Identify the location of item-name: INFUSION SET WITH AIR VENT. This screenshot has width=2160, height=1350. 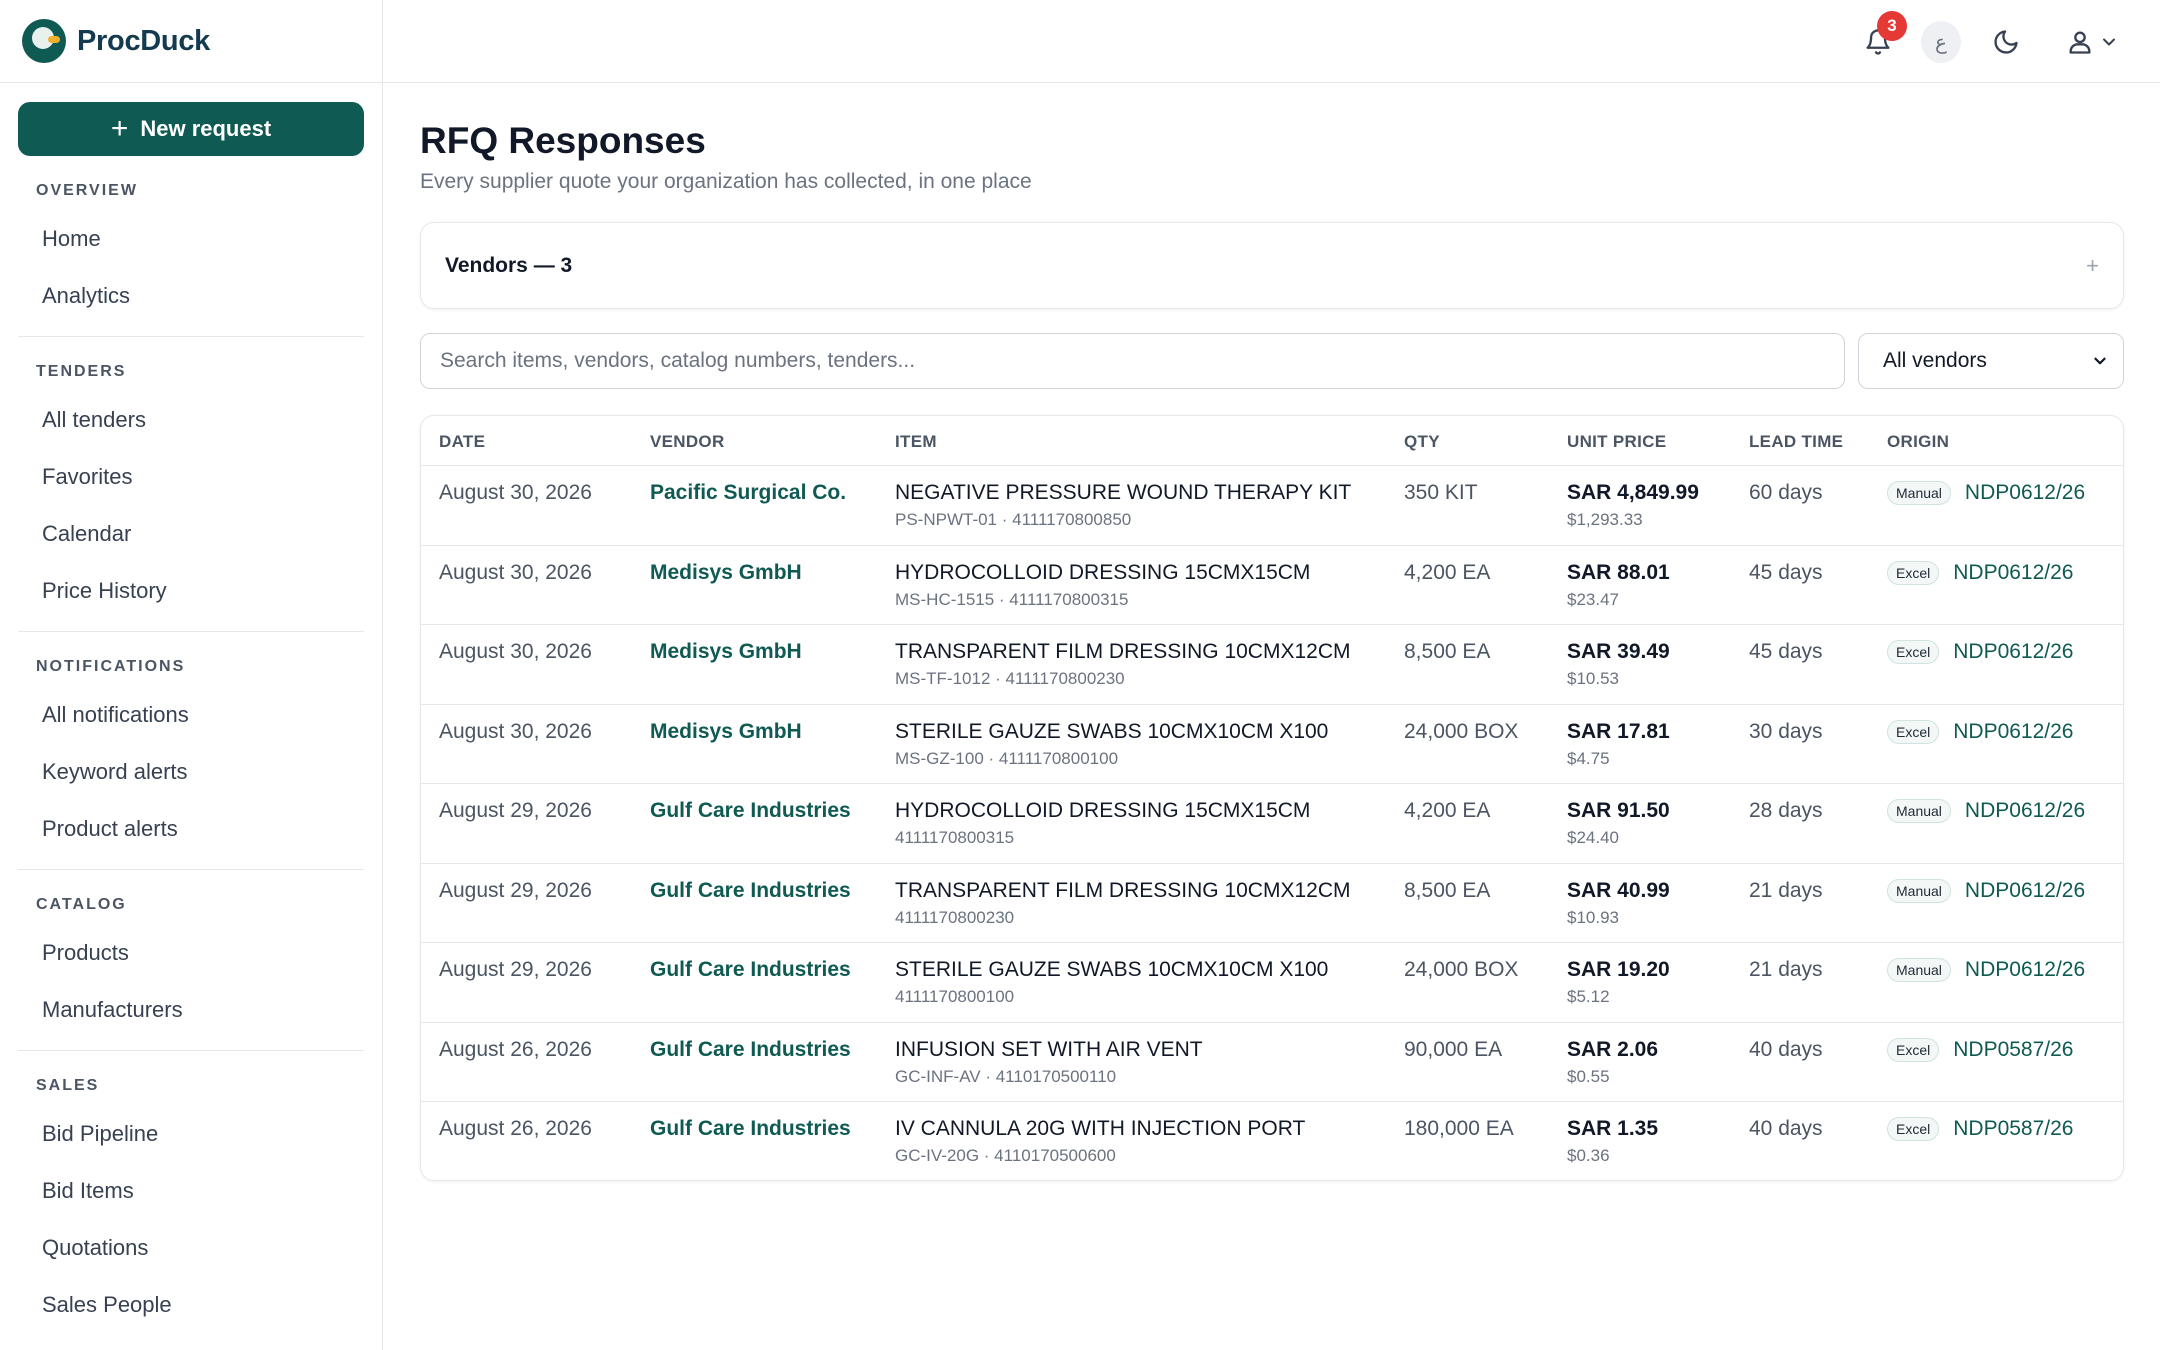
(1049, 1049).